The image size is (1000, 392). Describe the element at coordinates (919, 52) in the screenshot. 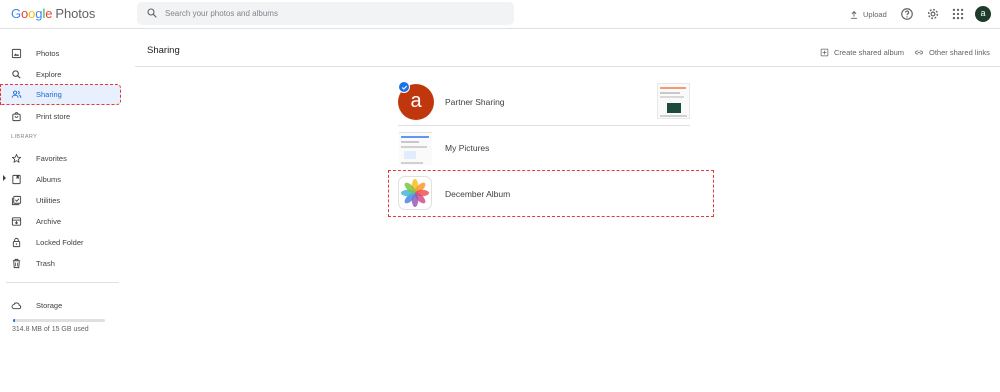

I see `link-icon` at that location.